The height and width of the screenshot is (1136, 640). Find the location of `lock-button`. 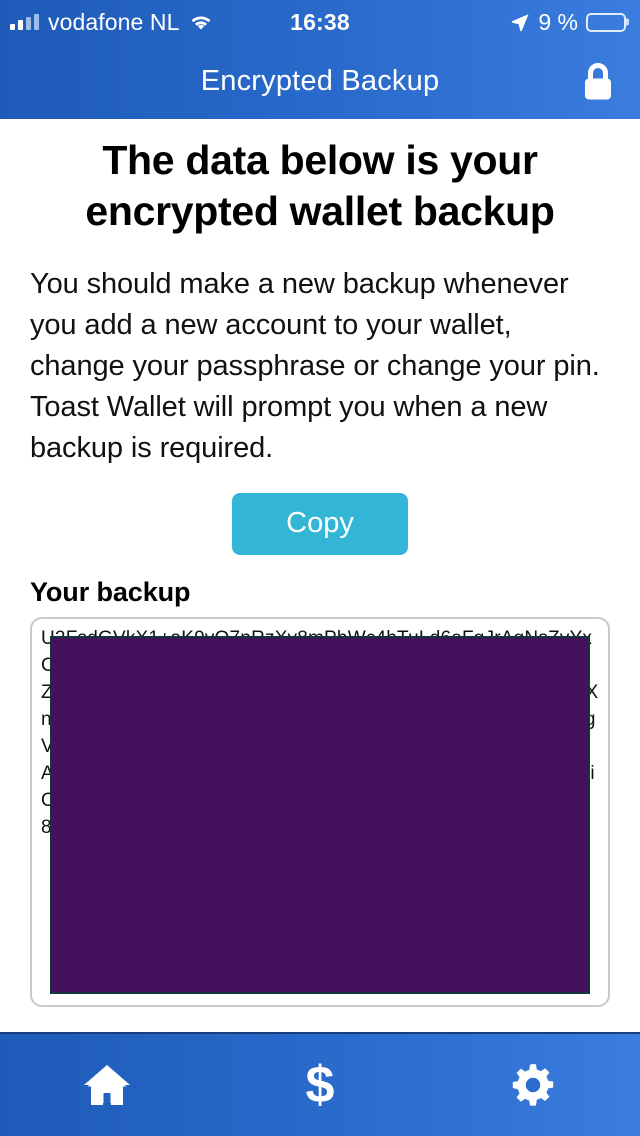

lock-button is located at coordinates (598, 82).